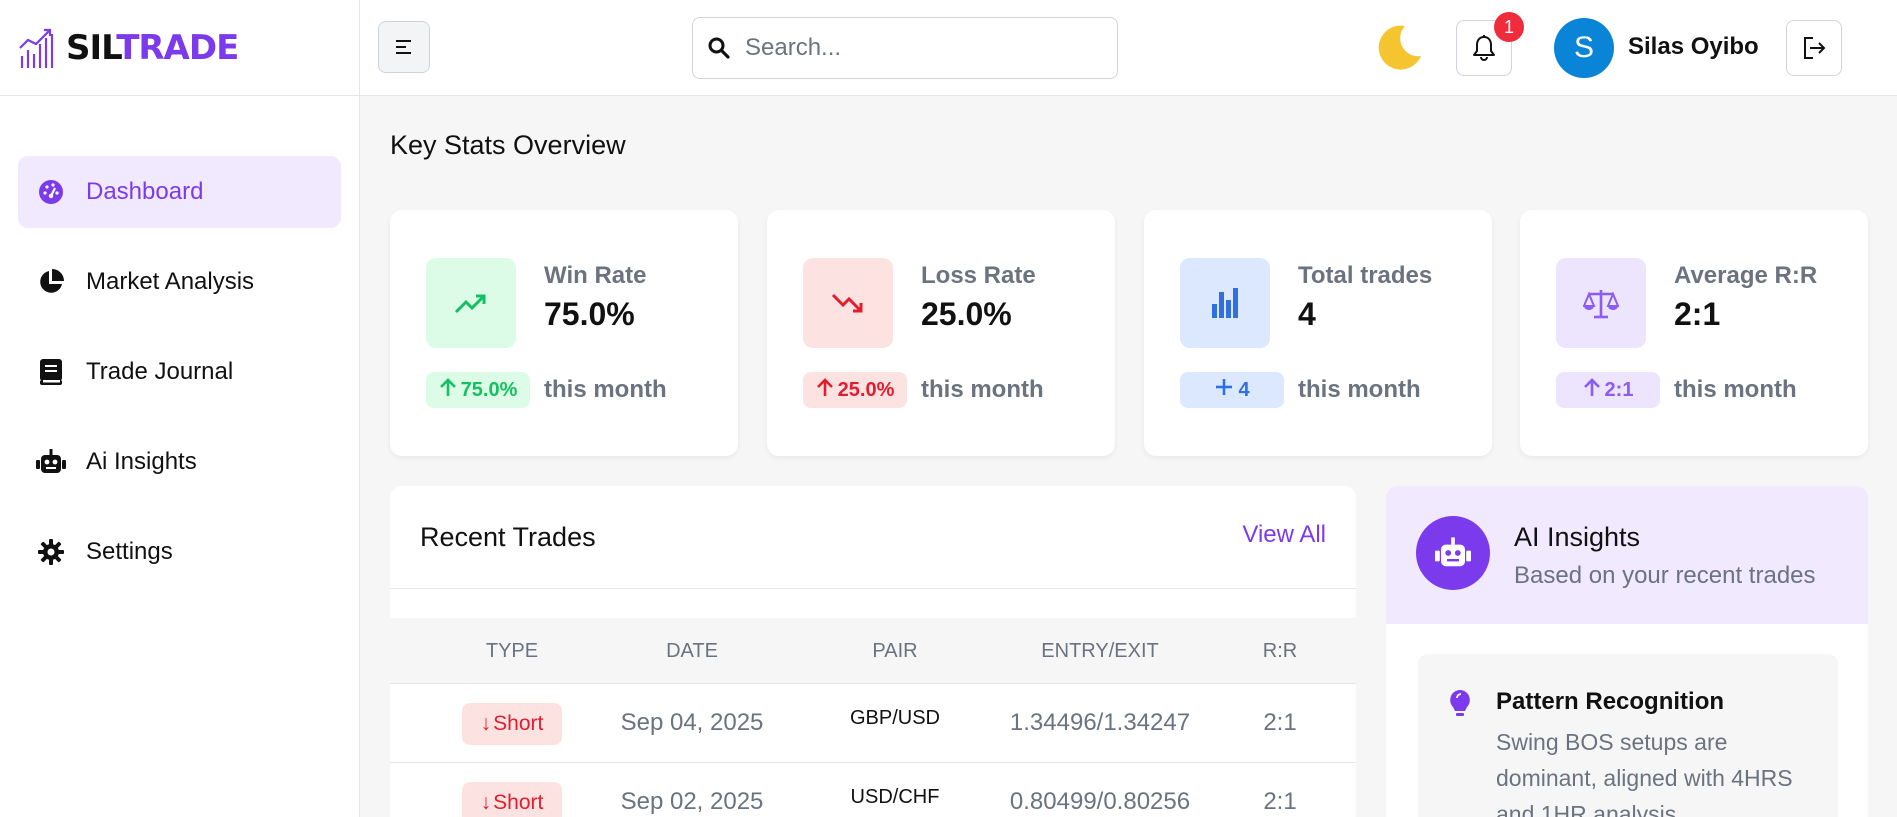  Describe the element at coordinates (692, 722) in the screenshot. I see `trade-date: Sep 04, 2025` at that location.